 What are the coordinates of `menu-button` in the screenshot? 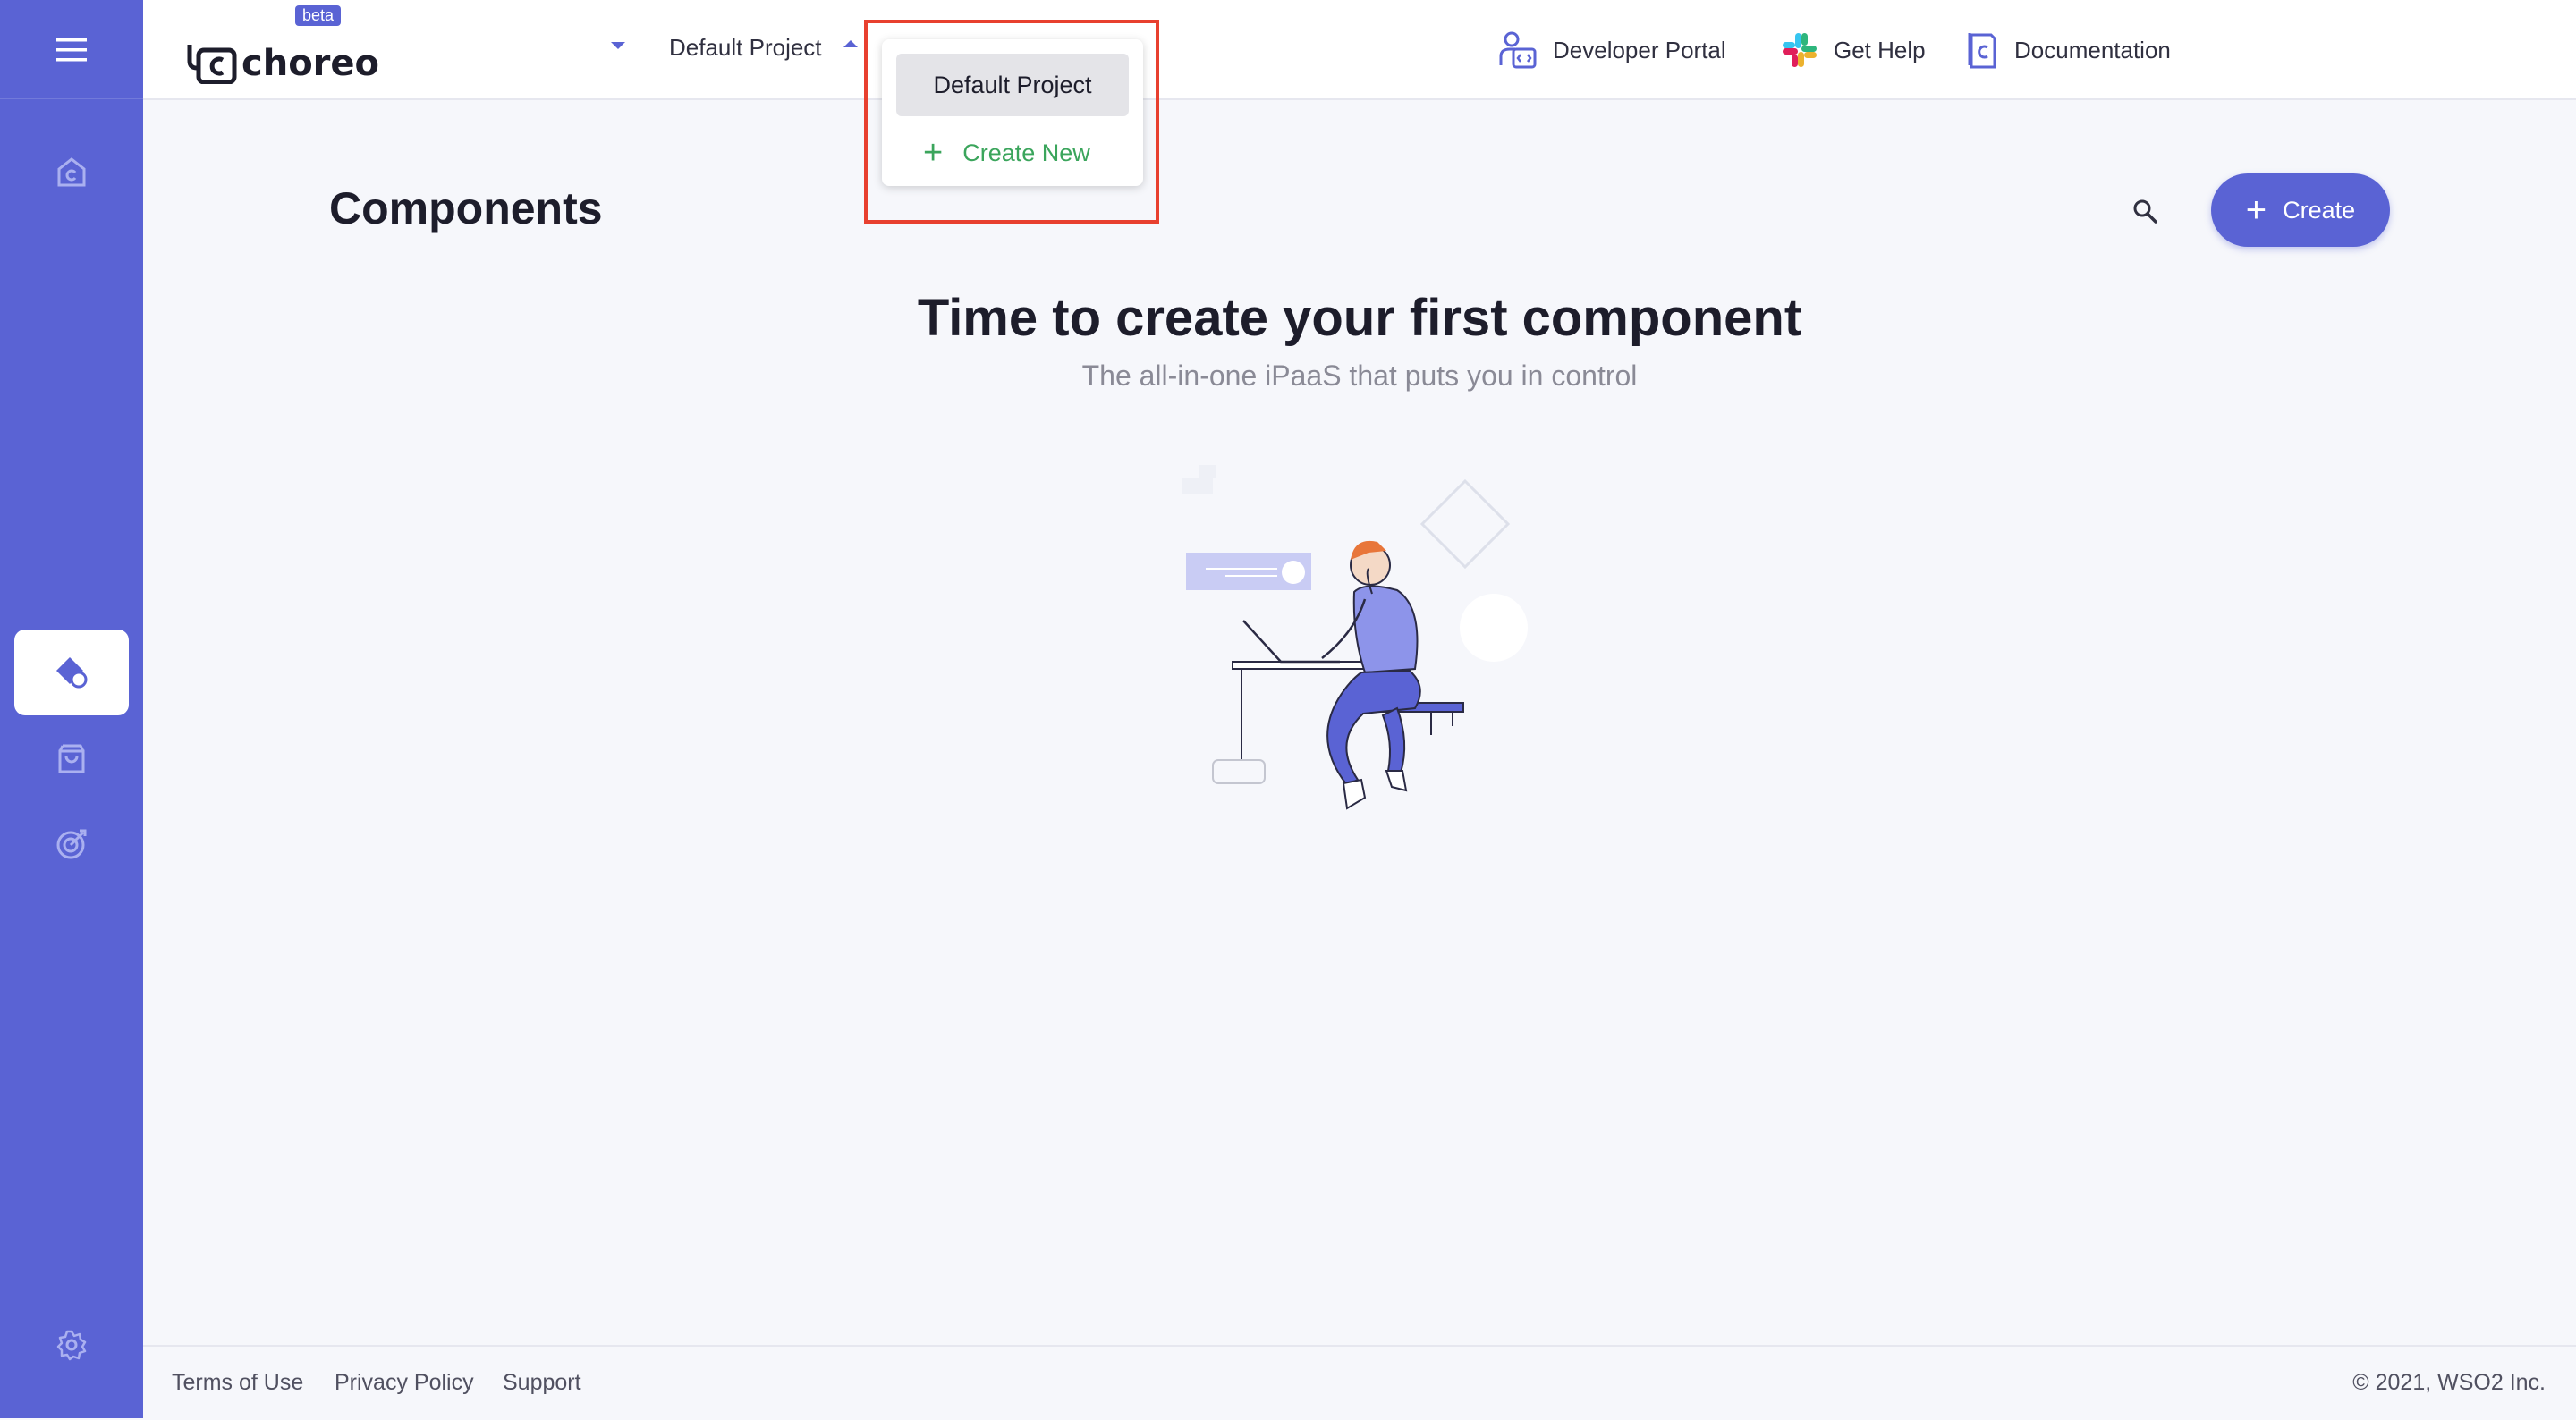 It's located at (71, 50).